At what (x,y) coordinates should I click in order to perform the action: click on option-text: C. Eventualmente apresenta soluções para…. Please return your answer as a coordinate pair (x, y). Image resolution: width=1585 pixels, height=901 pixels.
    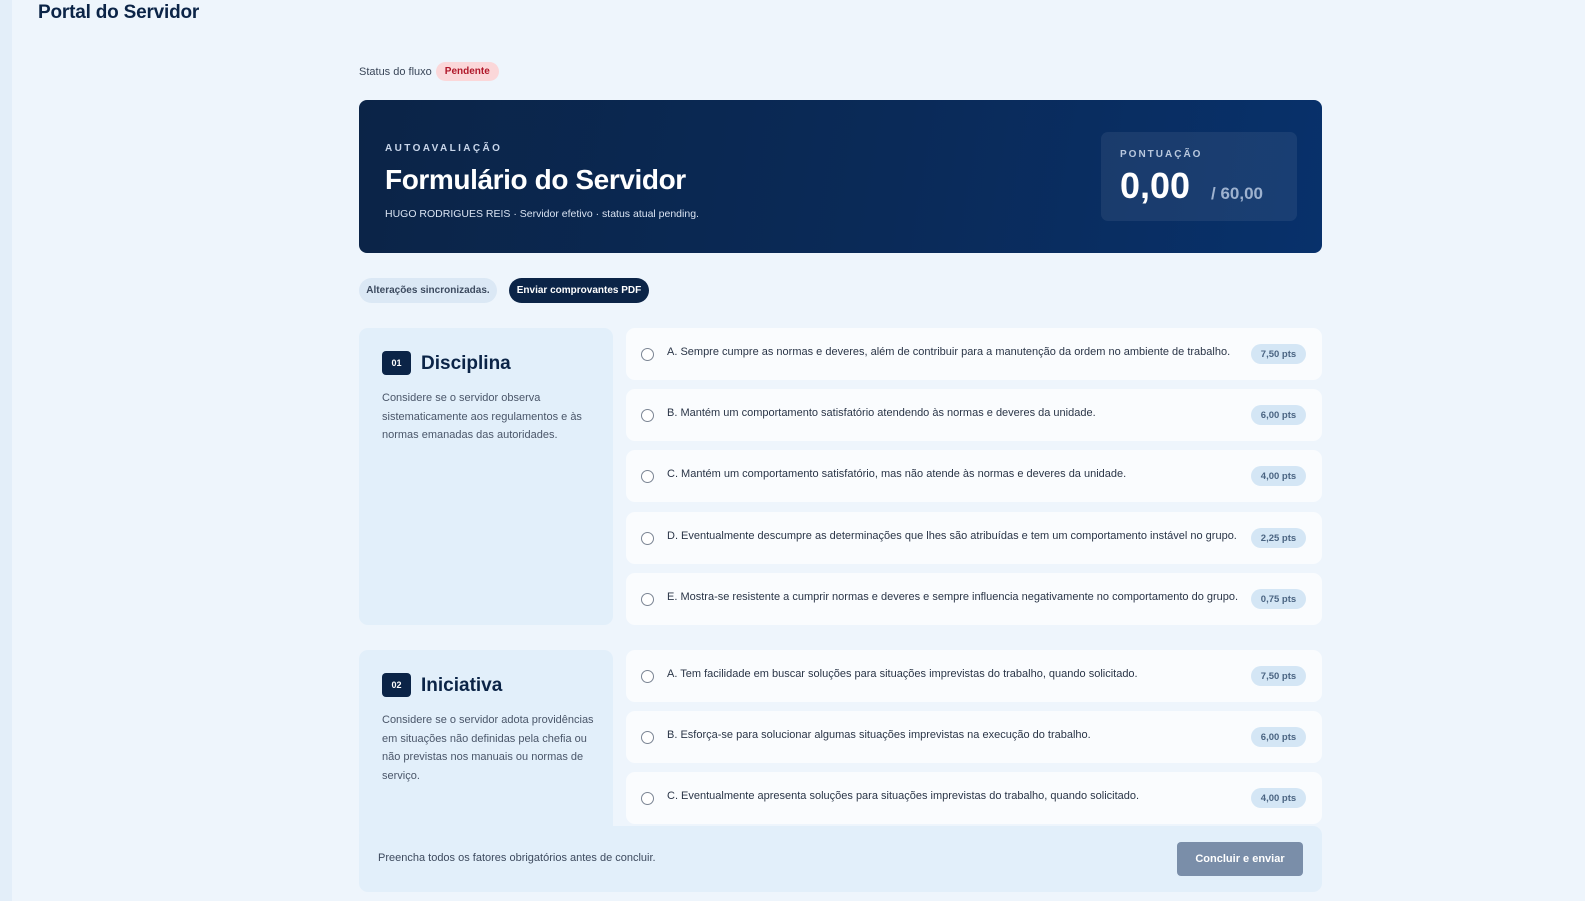
    Looking at the image, I should click on (903, 796).